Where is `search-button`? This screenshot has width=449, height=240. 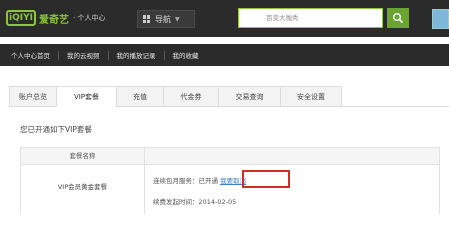
search-button is located at coordinates (398, 18).